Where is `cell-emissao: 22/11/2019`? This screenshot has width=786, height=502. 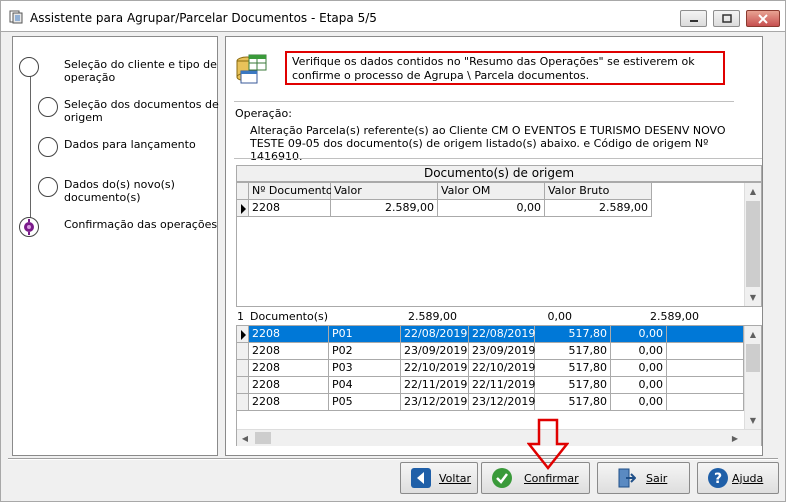 cell-emissao: 22/11/2019 is located at coordinates (435, 385).